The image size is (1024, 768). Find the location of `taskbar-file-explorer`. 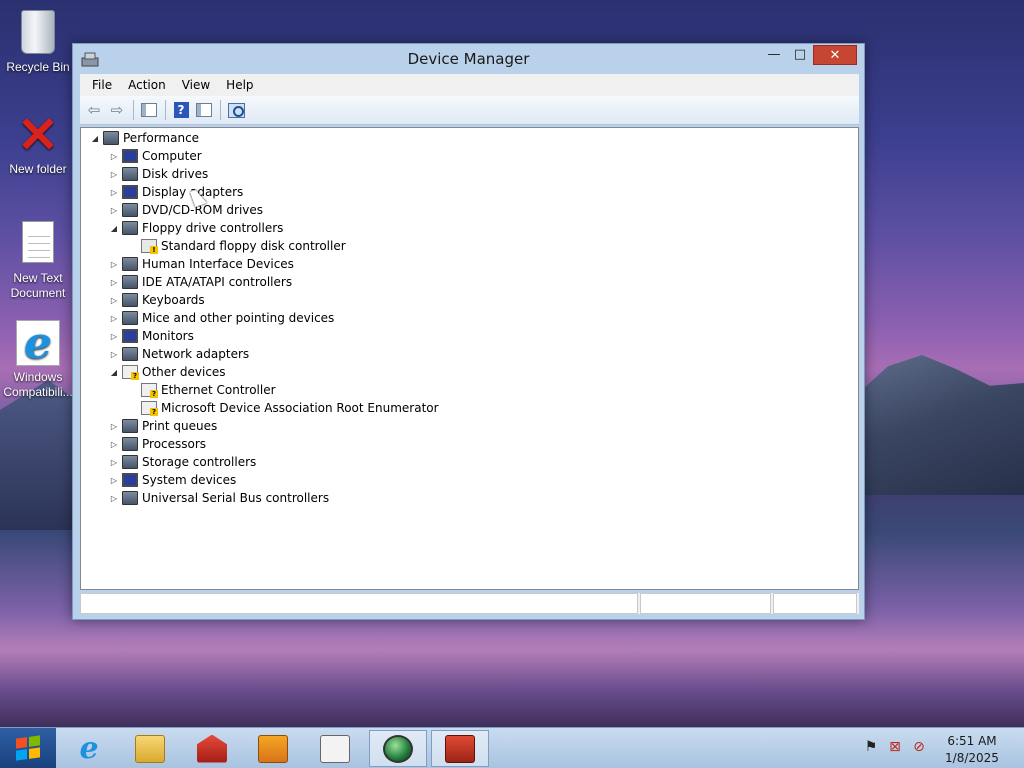

taskbar-file-explorer is located at coordinates (150, 748).